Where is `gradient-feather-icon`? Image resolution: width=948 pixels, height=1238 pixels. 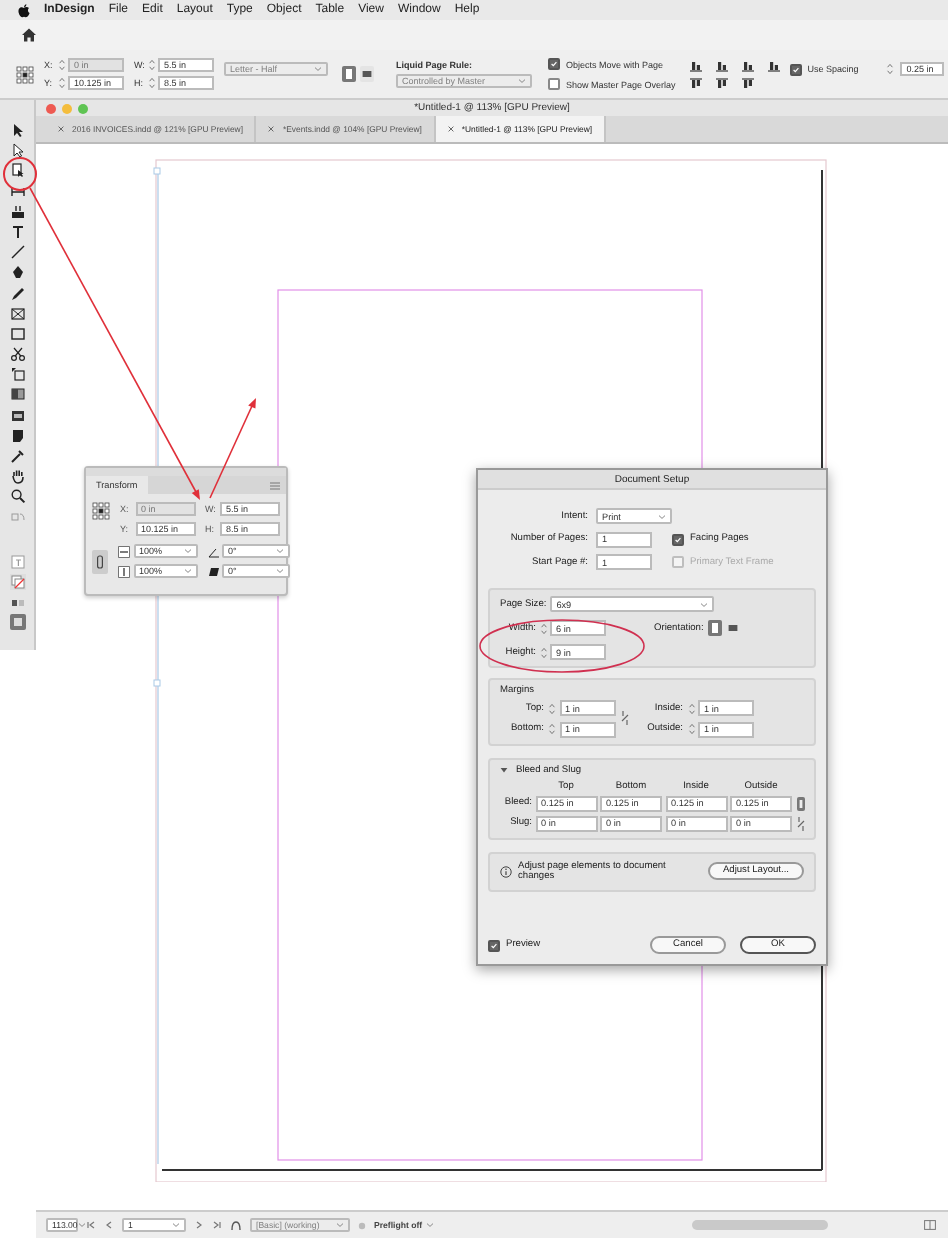 gradient-feather-icon is located at coordinates (17, 415).